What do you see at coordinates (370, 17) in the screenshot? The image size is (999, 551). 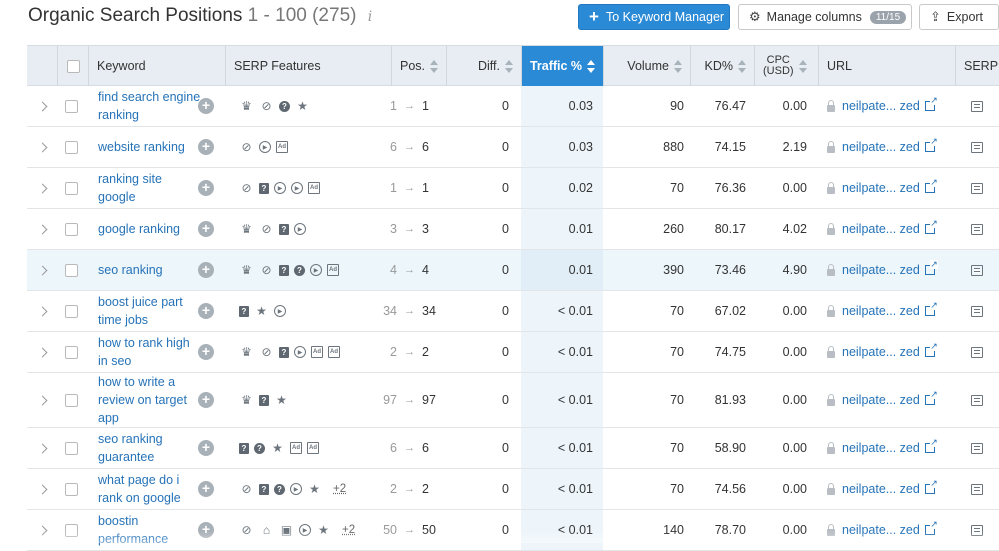 I see `info-icon: i` at bounding box center [370, 17].